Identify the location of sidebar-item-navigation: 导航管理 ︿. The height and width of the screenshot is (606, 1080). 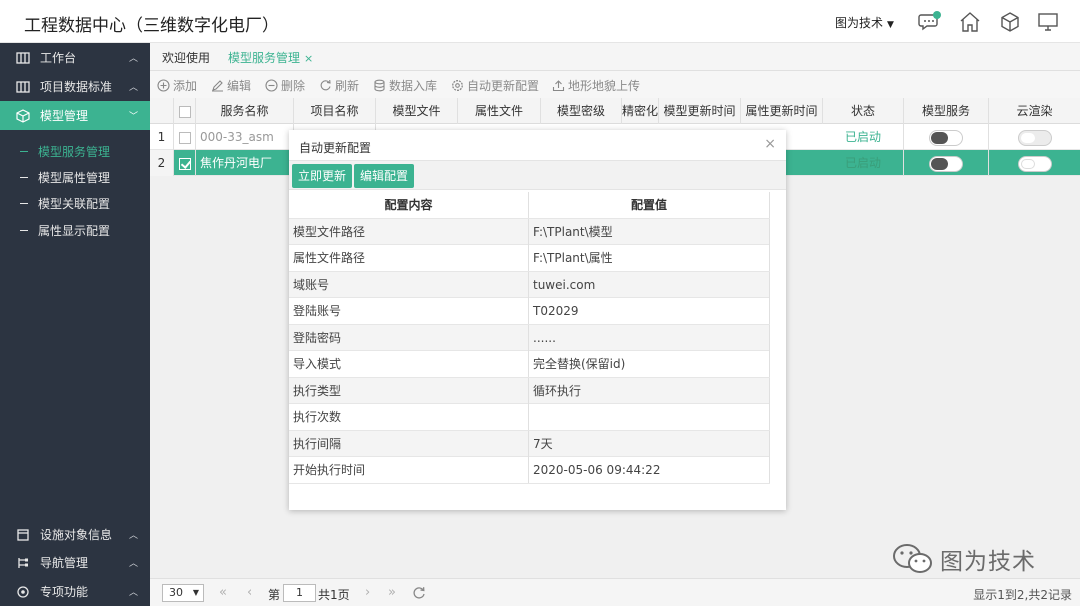
(75, 562).